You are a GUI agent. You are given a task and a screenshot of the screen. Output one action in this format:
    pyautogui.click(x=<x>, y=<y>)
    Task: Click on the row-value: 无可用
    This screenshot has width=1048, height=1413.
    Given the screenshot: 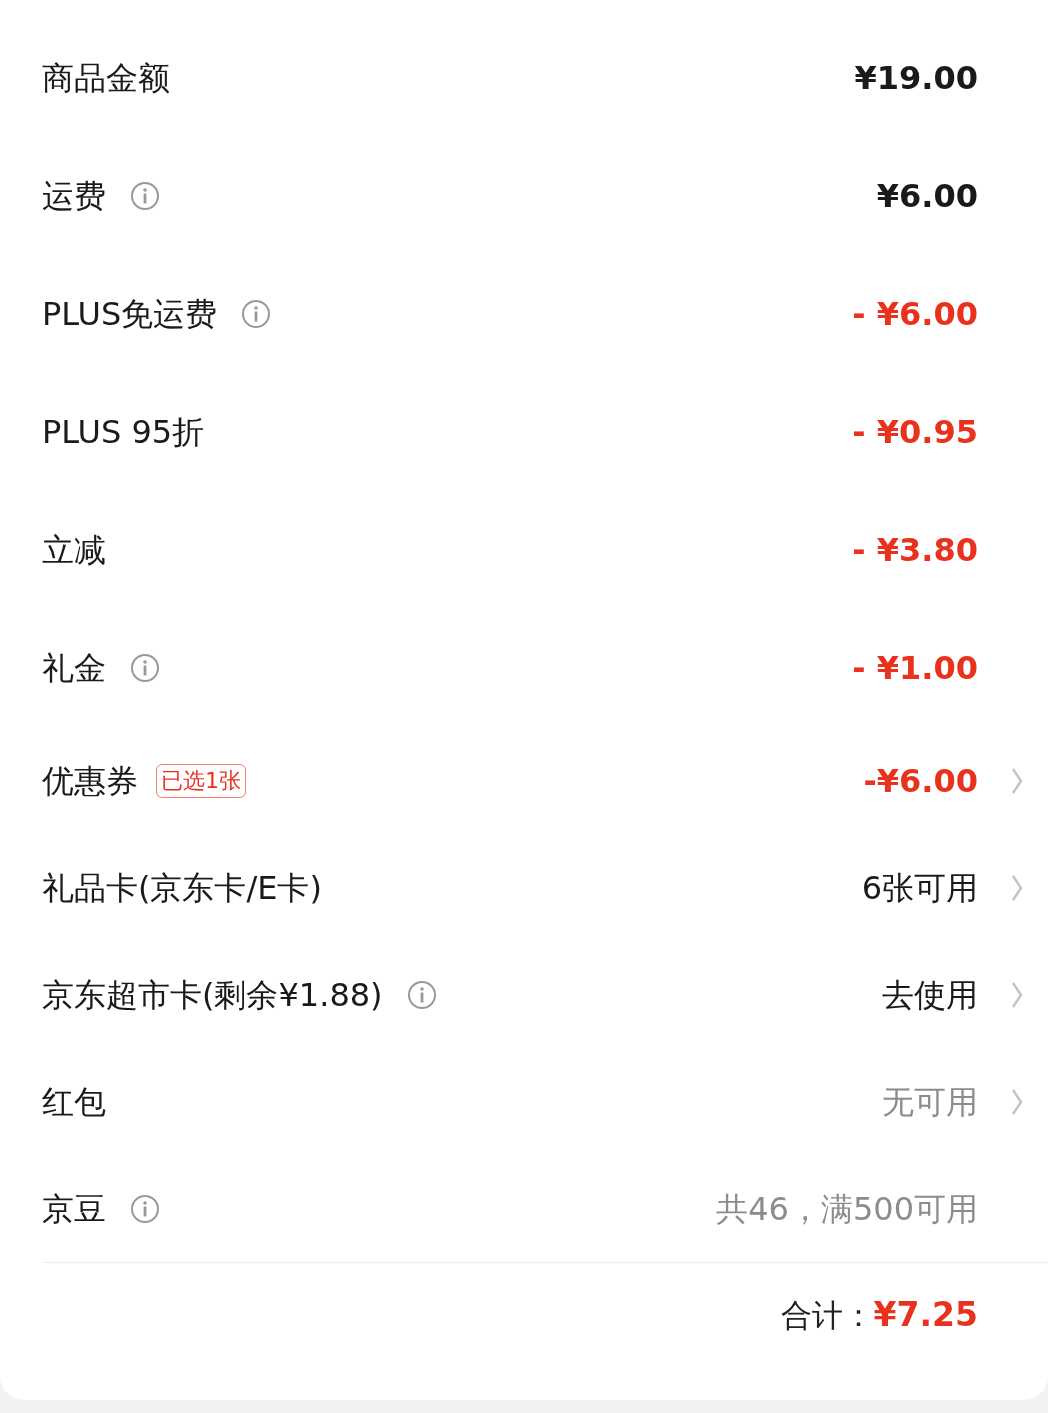 What is the action you would take?
    pyautogui.click(x=930, y=1102)
    